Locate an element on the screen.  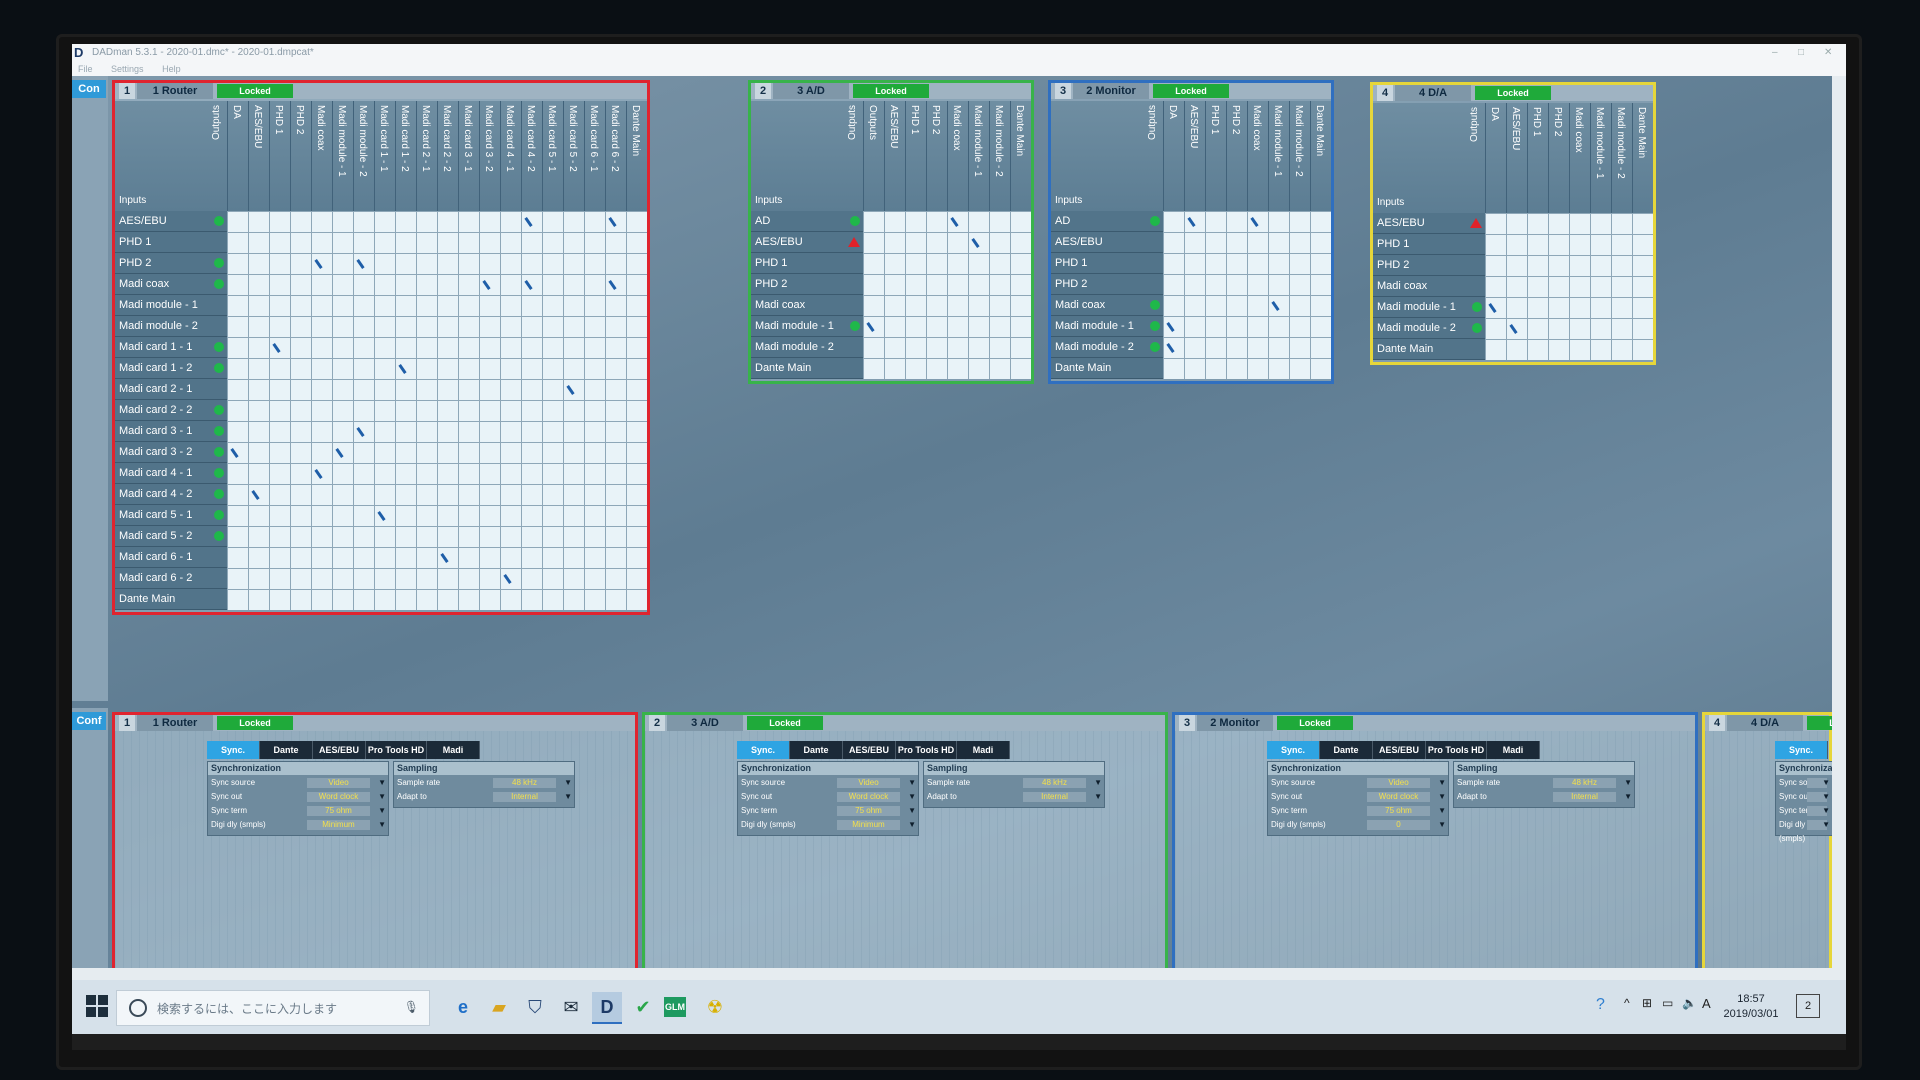
input-row-label: PHD 1 is located at coordinates (1107, 263).